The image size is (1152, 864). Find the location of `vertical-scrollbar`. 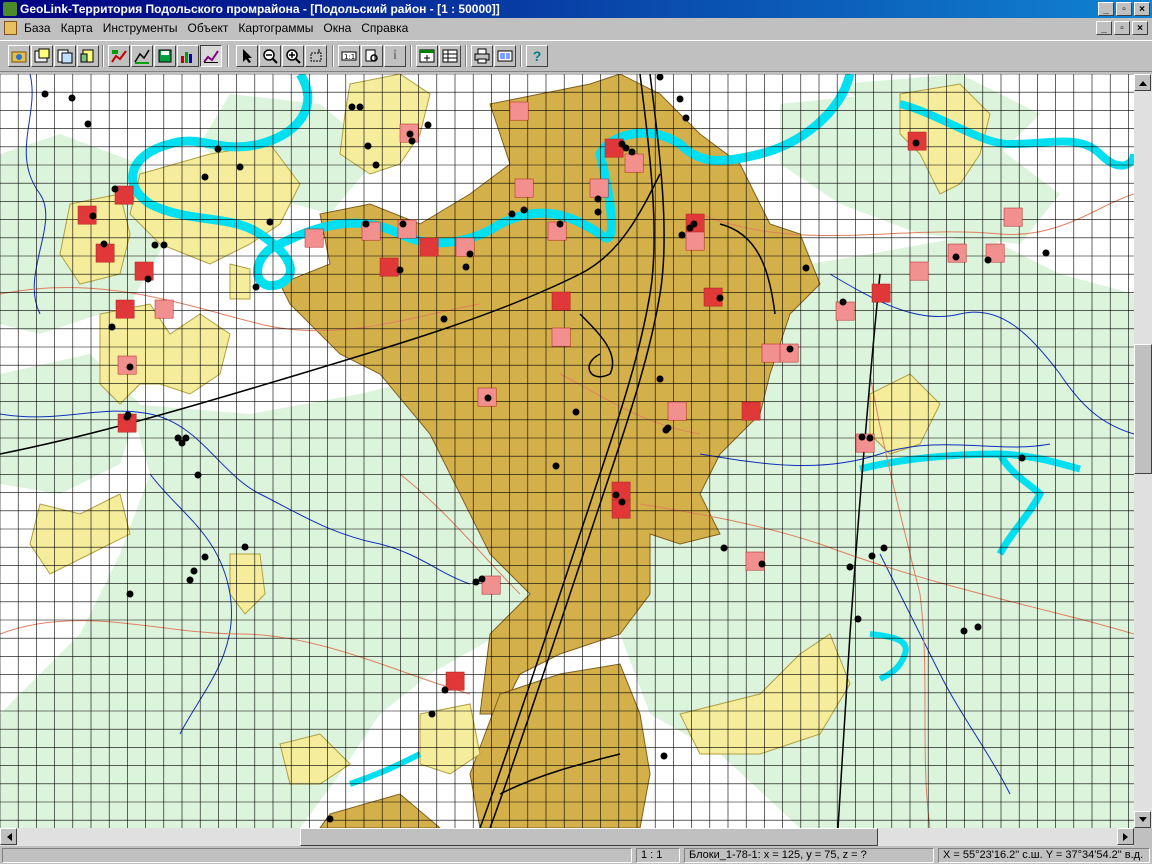

vertical-scrollbar is located at coordinates (1143, 451).